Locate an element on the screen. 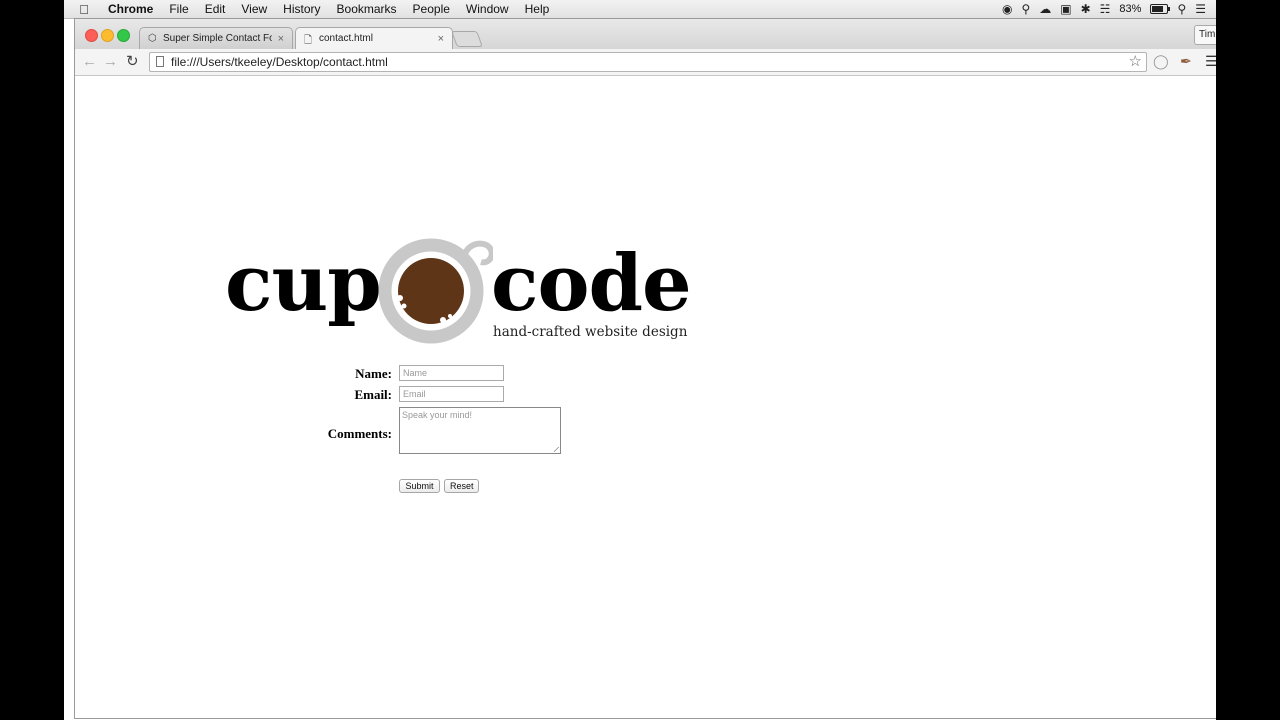 The height and width of the screenshot is (720, 1280). coffee-cup-icon is located at coordinates (435, 291).